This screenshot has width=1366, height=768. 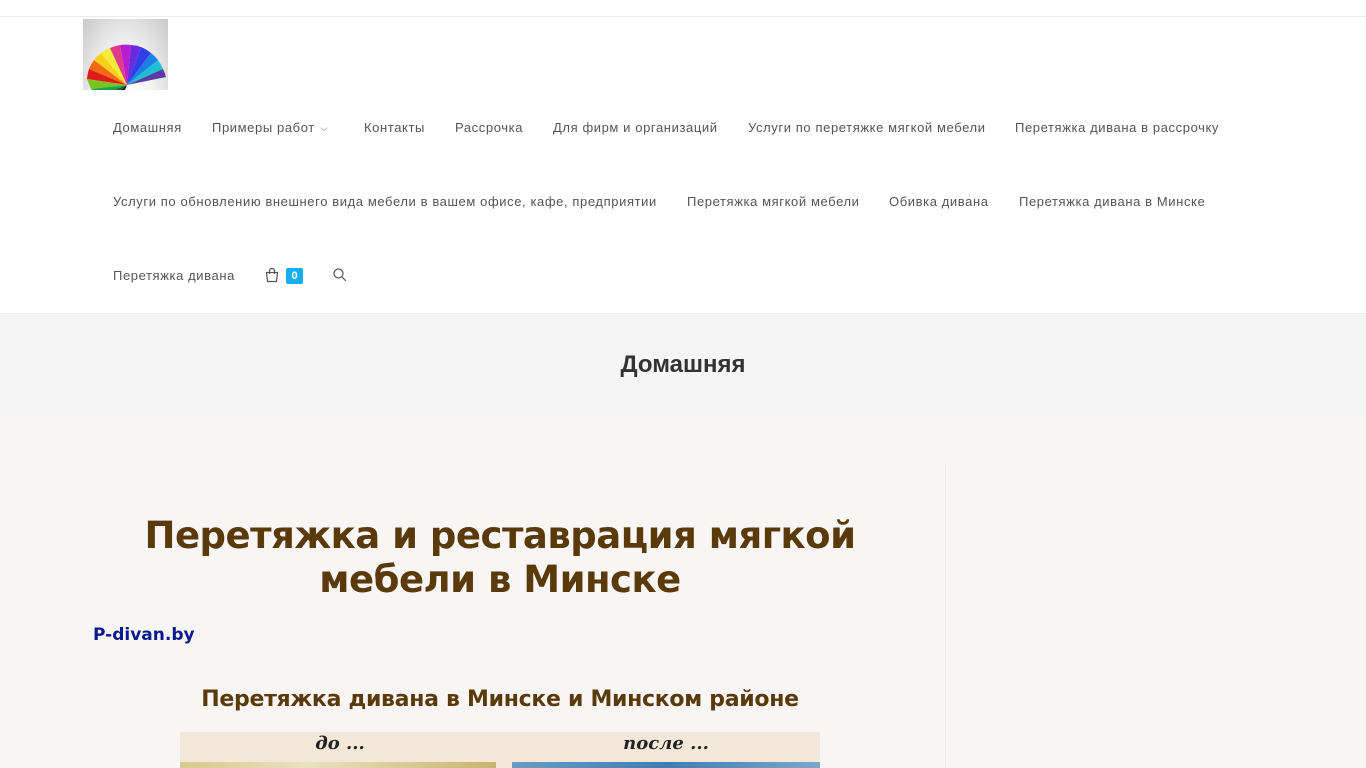 I want to click on sidebar-divider, so click(x=945, y=616).